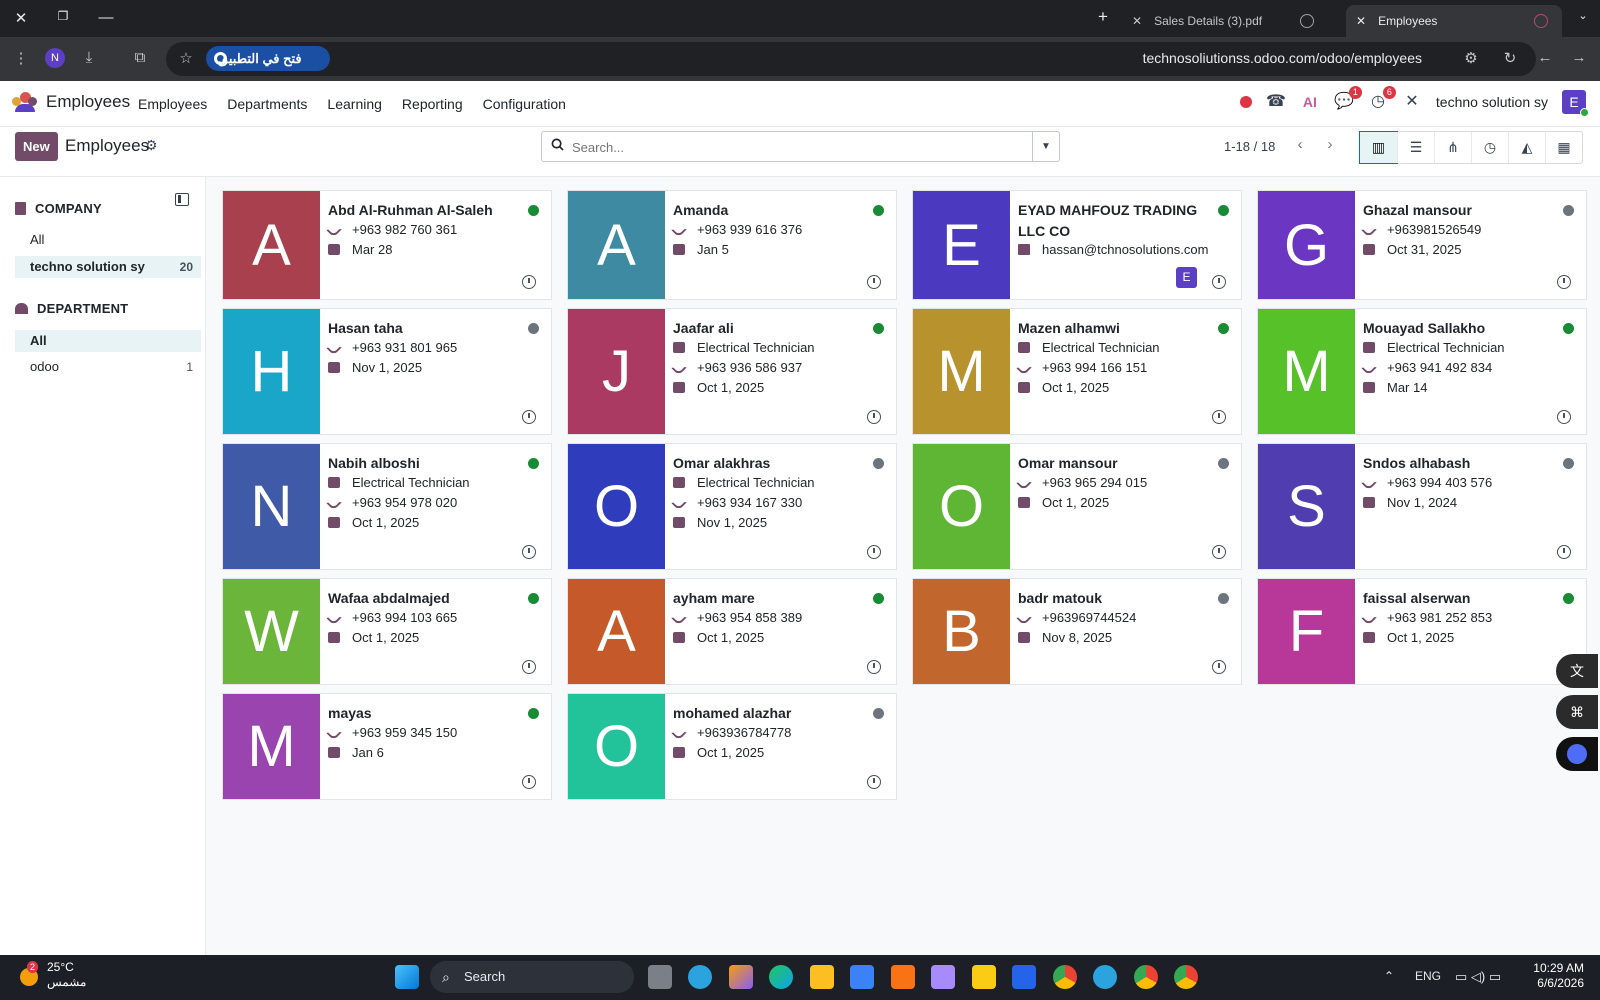 The height and width of the screenshot is (1000, 1600). Describe the element at coordinates (63, 16) in the screenshot. I see `restore-window-icon: ❐` at that location.